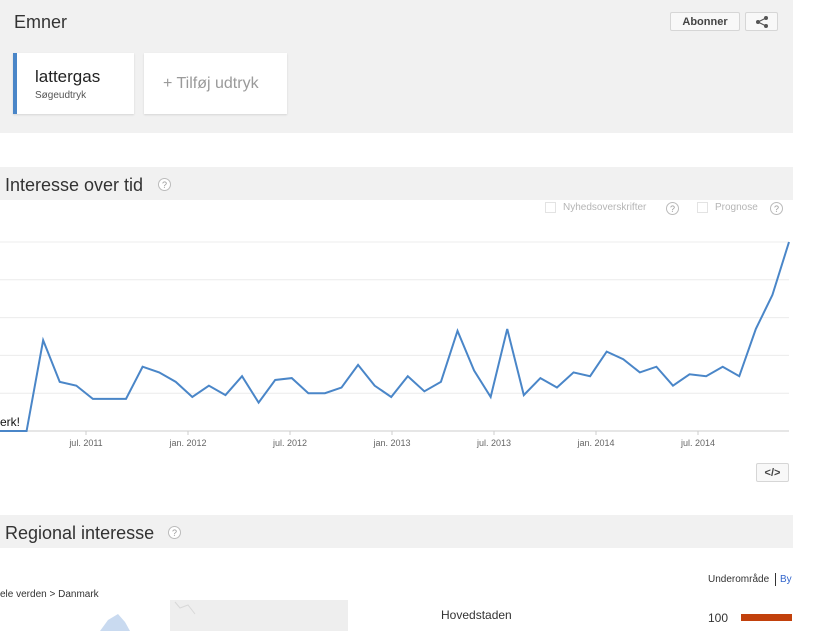 The height and width of the screenshot is (631, 814). I want to click on region-value: 100, so click(718, 618).